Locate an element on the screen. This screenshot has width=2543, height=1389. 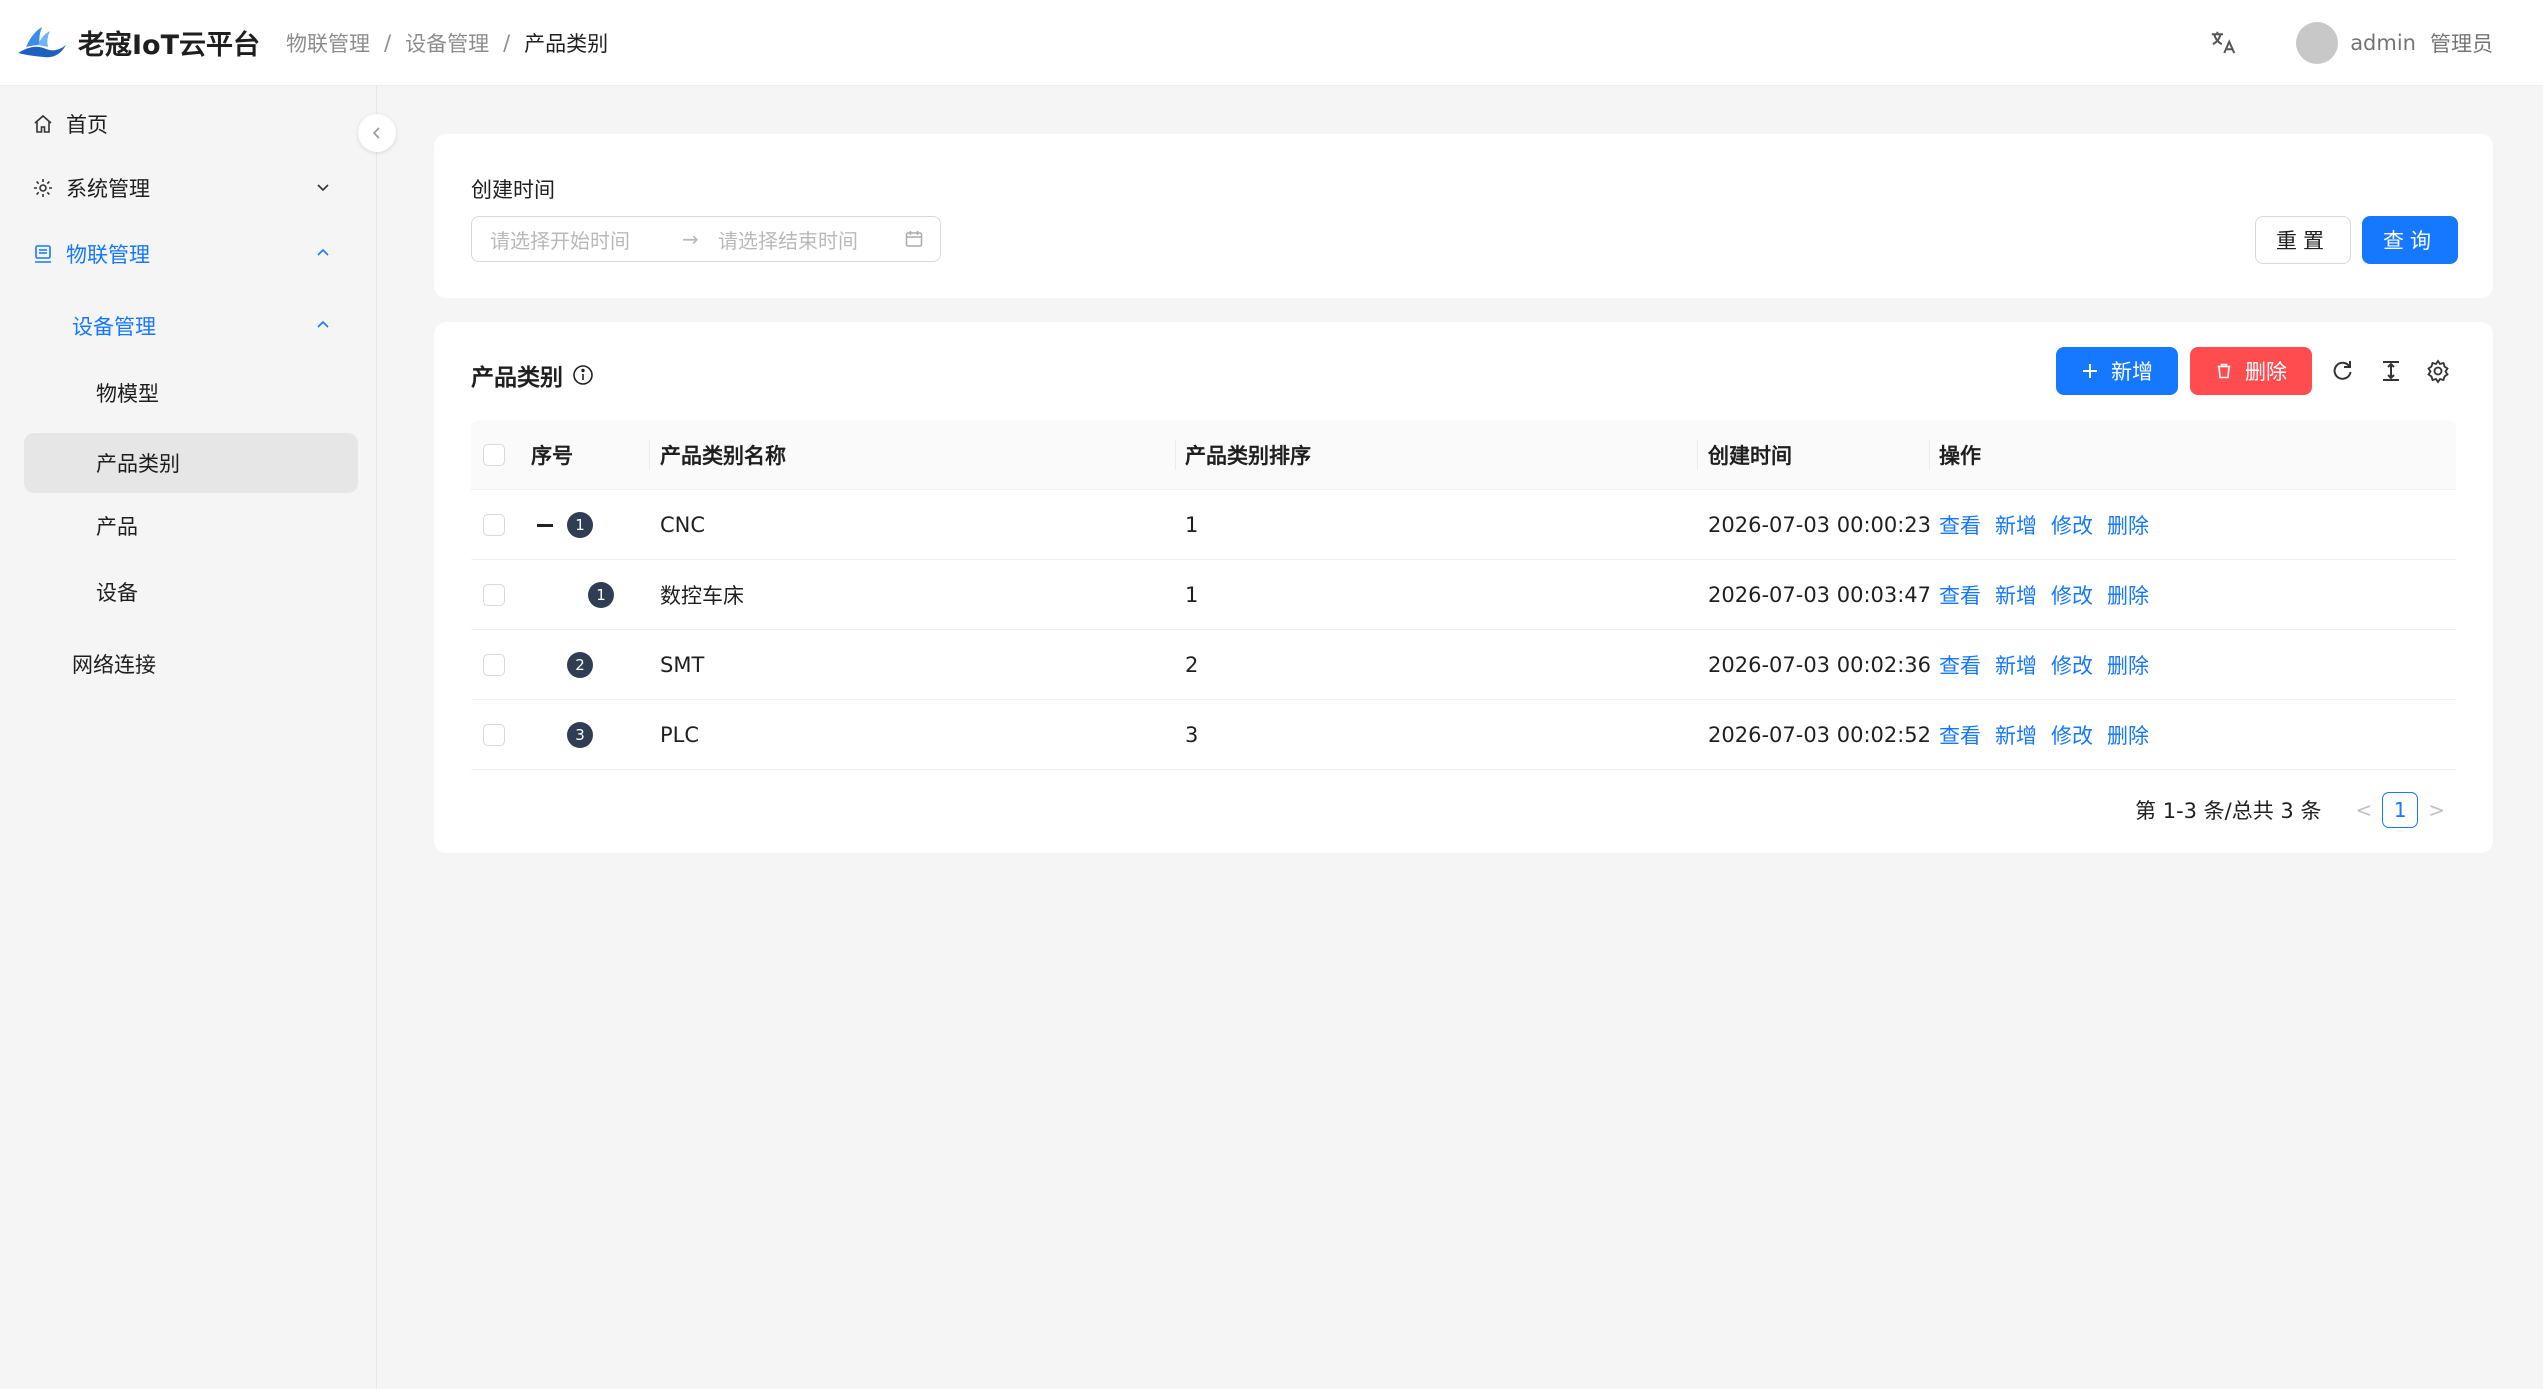
cell-created: 2026-07-03 00:00:23 is located at coordinates (1820, 525).